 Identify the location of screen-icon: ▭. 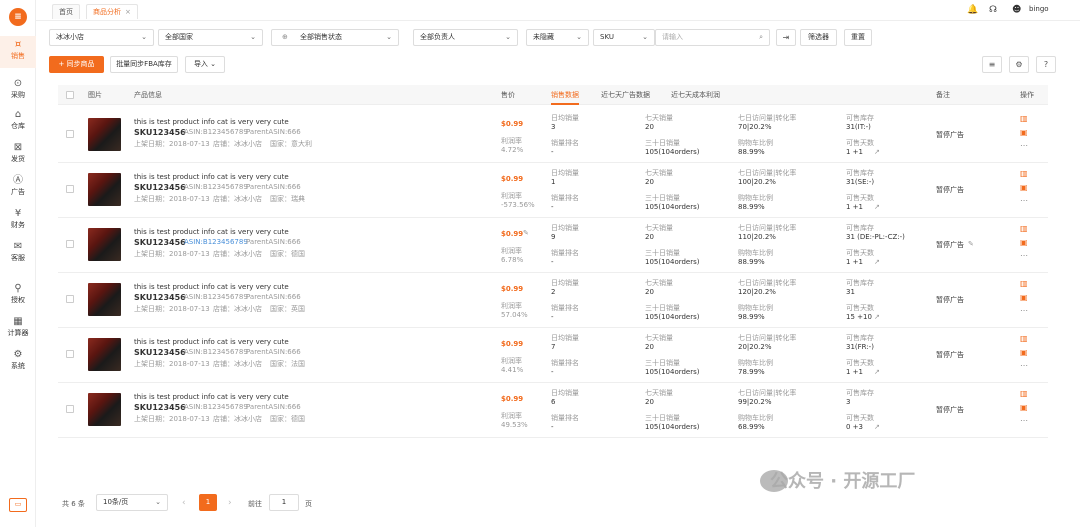
(18, 505).